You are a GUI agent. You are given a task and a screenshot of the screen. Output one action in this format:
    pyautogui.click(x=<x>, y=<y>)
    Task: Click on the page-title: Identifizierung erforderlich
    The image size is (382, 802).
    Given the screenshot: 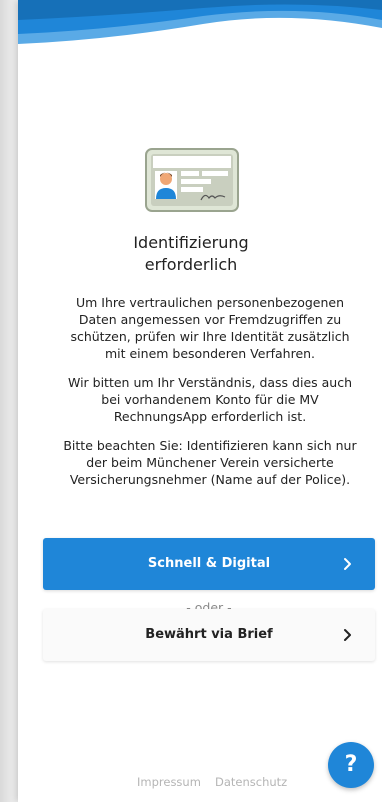 What is the action you would take?
    pyautogui.click(x=191, y=254)
    